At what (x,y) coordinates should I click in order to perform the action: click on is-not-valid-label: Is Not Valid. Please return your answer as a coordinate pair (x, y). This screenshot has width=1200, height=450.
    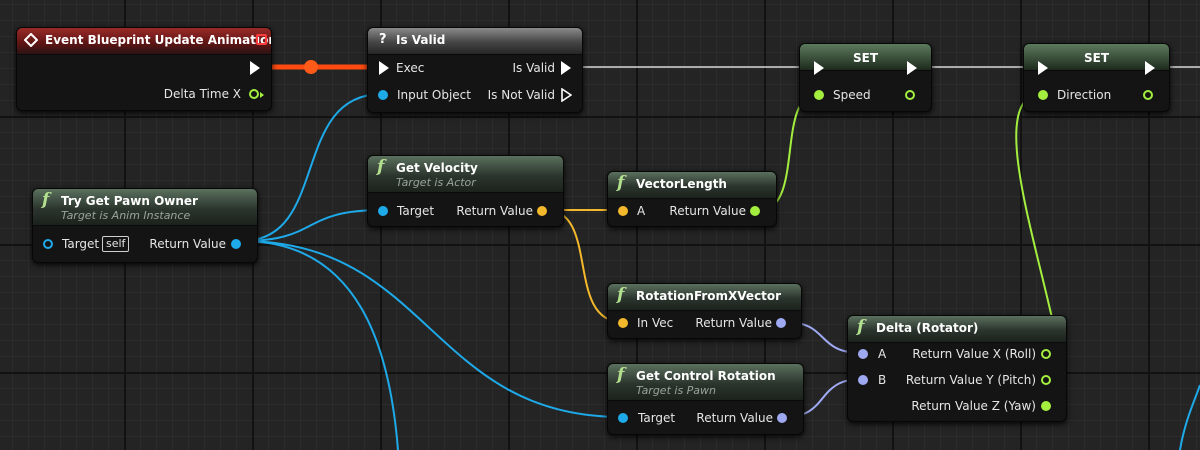
    Looking at the image, I should click on (521, 95).